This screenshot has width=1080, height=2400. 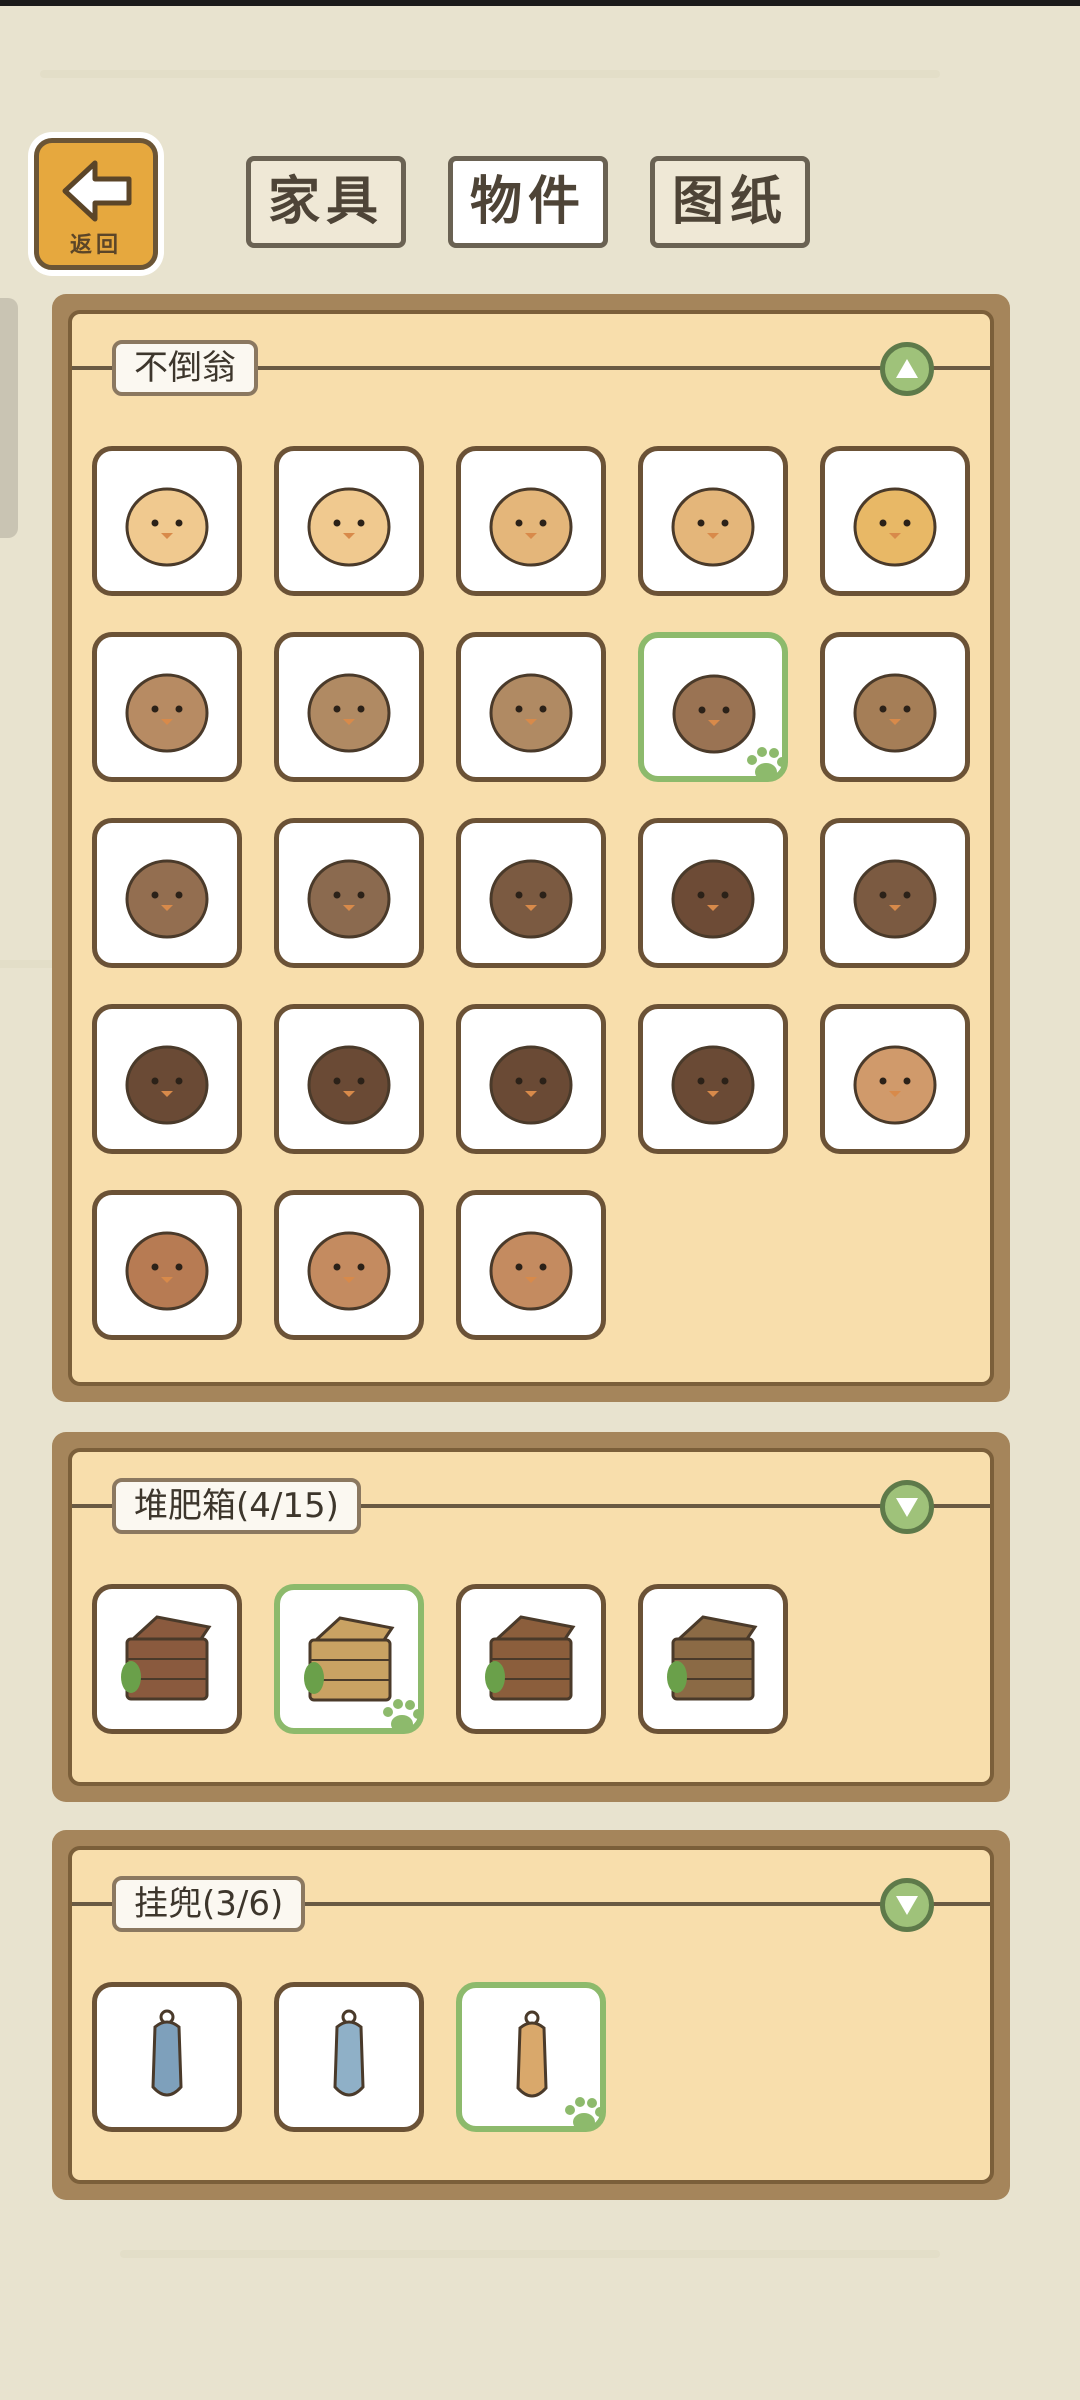 I want to click on section-compost: 堆肥箱(4/15), so click(x=531, y=1617).